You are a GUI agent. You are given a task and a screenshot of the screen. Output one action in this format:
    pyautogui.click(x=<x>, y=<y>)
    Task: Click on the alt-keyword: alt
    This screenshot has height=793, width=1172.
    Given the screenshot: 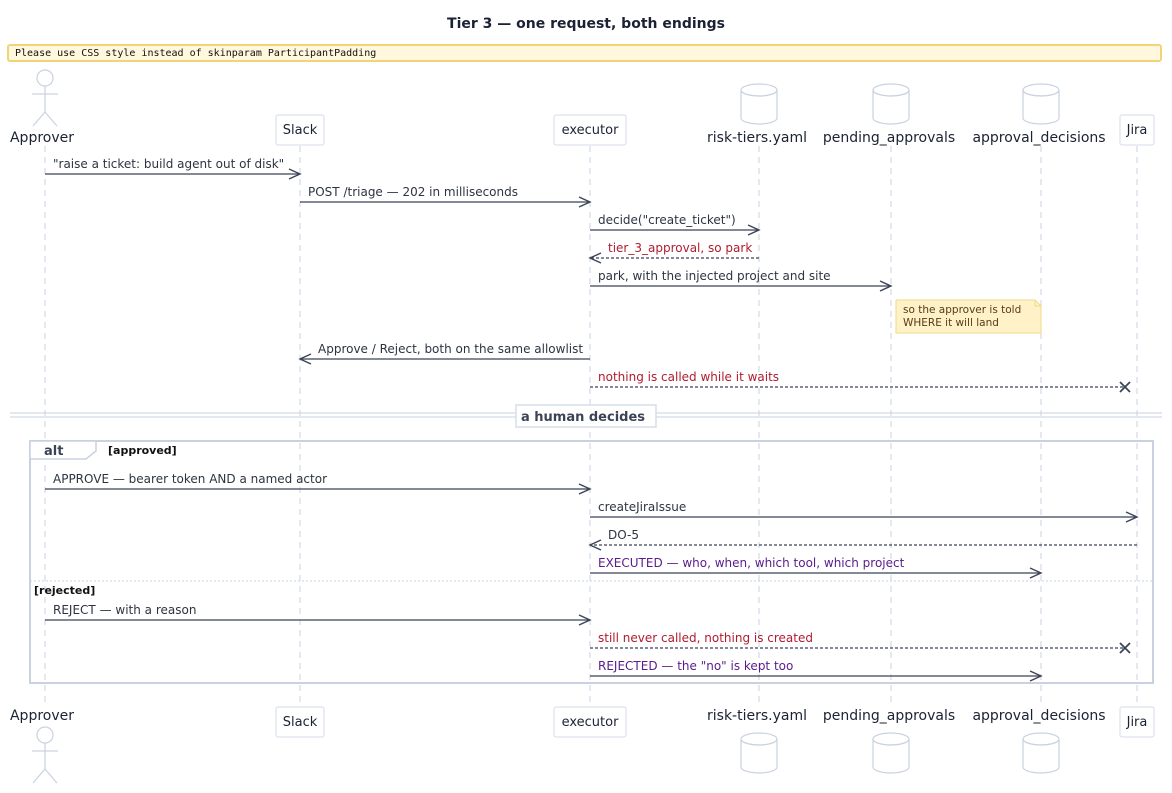 What is the action you would take?
    pyautogui.click(x=53, y=451)
    